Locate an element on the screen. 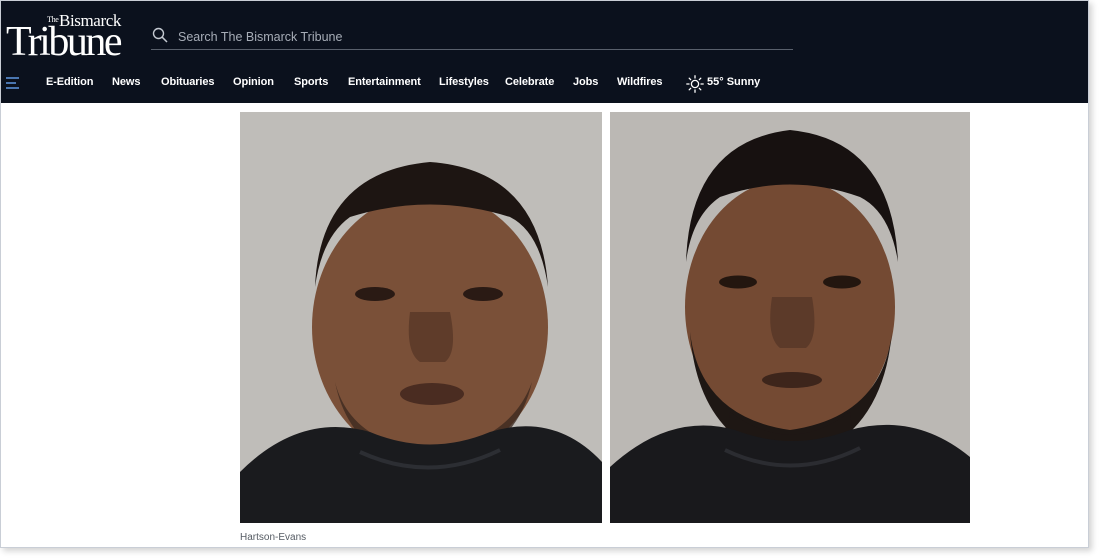 The width and height of the screenshot is (1100, 559). search-bar is located at coordinates (472, 36).